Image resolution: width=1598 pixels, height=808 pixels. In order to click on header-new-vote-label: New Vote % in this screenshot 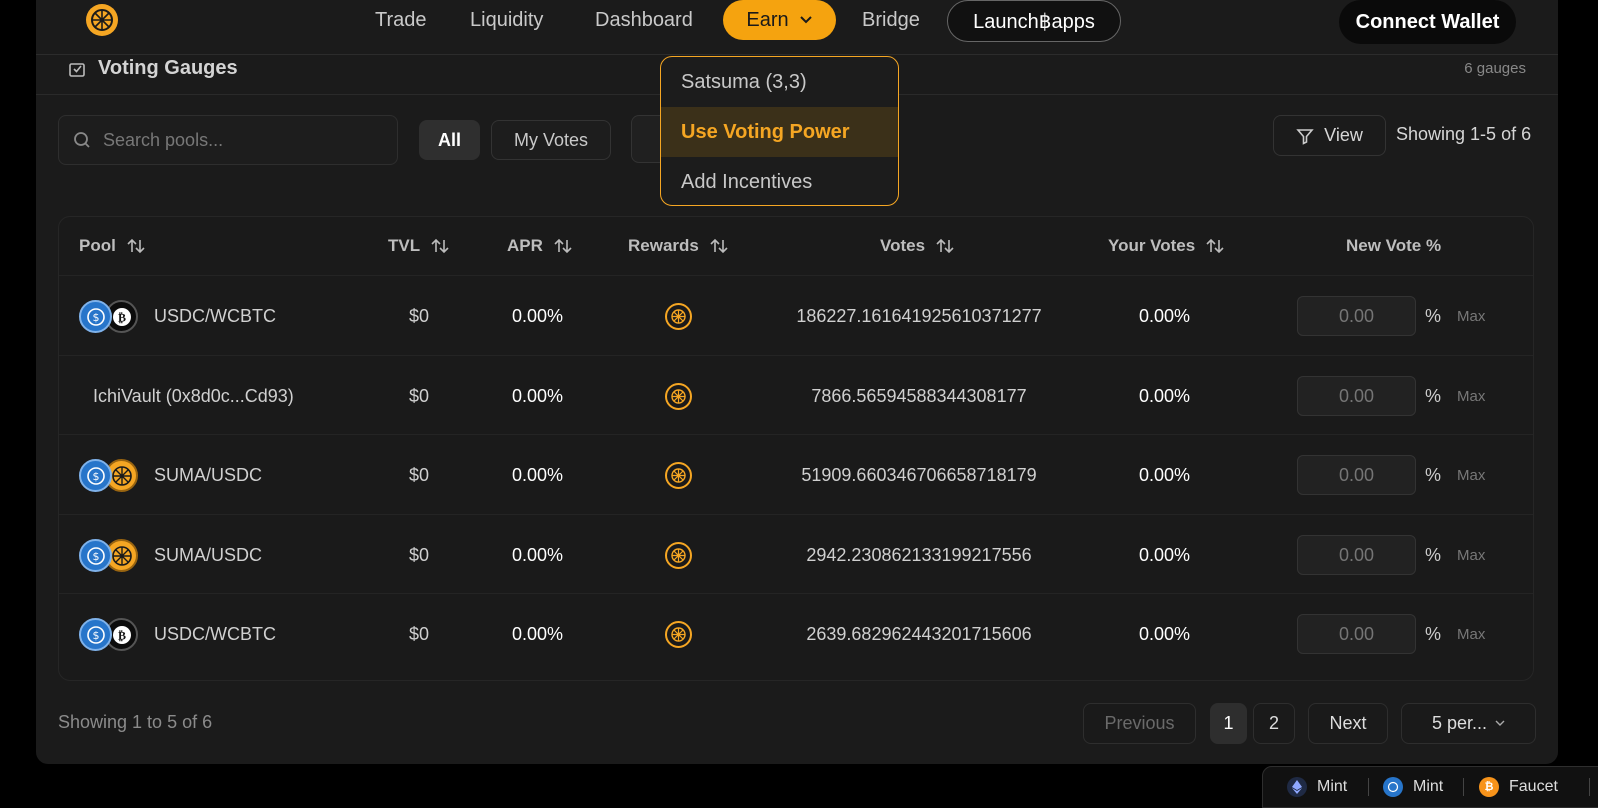, I will do `click(1394, 245)`.